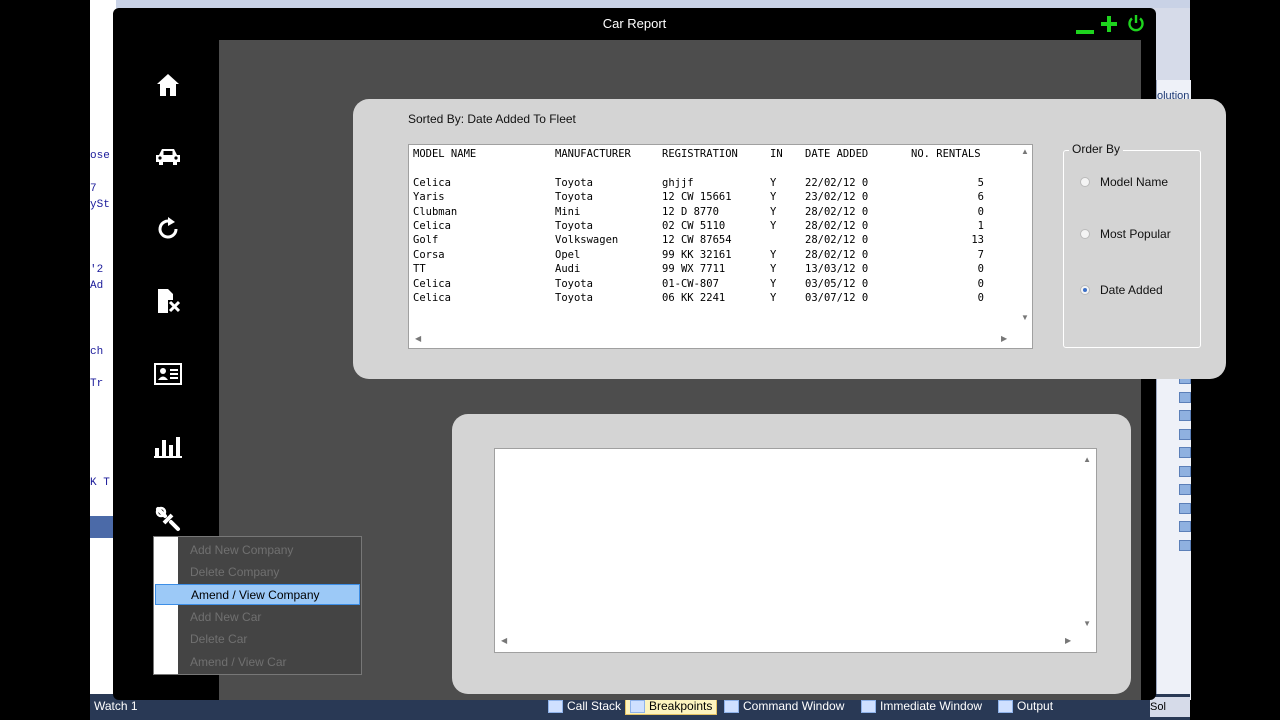 The height and width of the screenshot is (720, 1280). What do you see at coordinates (1170, 707) in the screenshot?
I see `solution-tab: Sol` at bounding box center [1170, 707].